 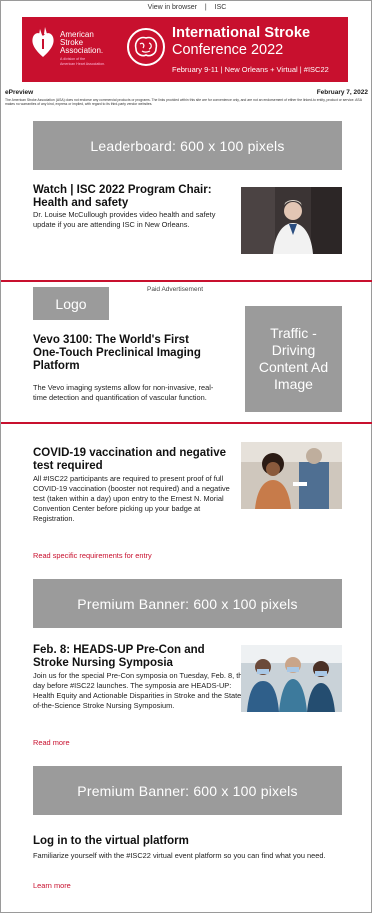 What do you see at coordinates (51, 742) in the screenshot?
I see `story3-link: Read more` at bounding box center [51, 742].